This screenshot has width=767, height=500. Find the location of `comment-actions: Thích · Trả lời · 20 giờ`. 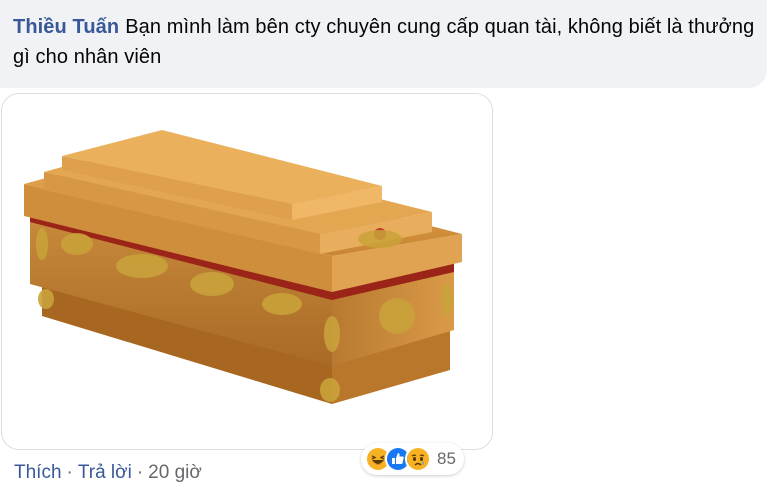

comment-actions: Thích · Trả lời · 20 giờ is located at coordinates (108, 473).